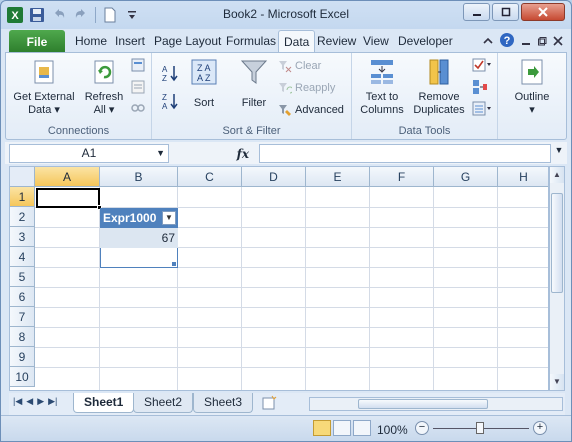 The height and width of the screenshot is (442, 572). What do you see at coordinates (526, 42) in the screenshot?
I see `doc-minimize-icon` at bounding box center [526, 42].